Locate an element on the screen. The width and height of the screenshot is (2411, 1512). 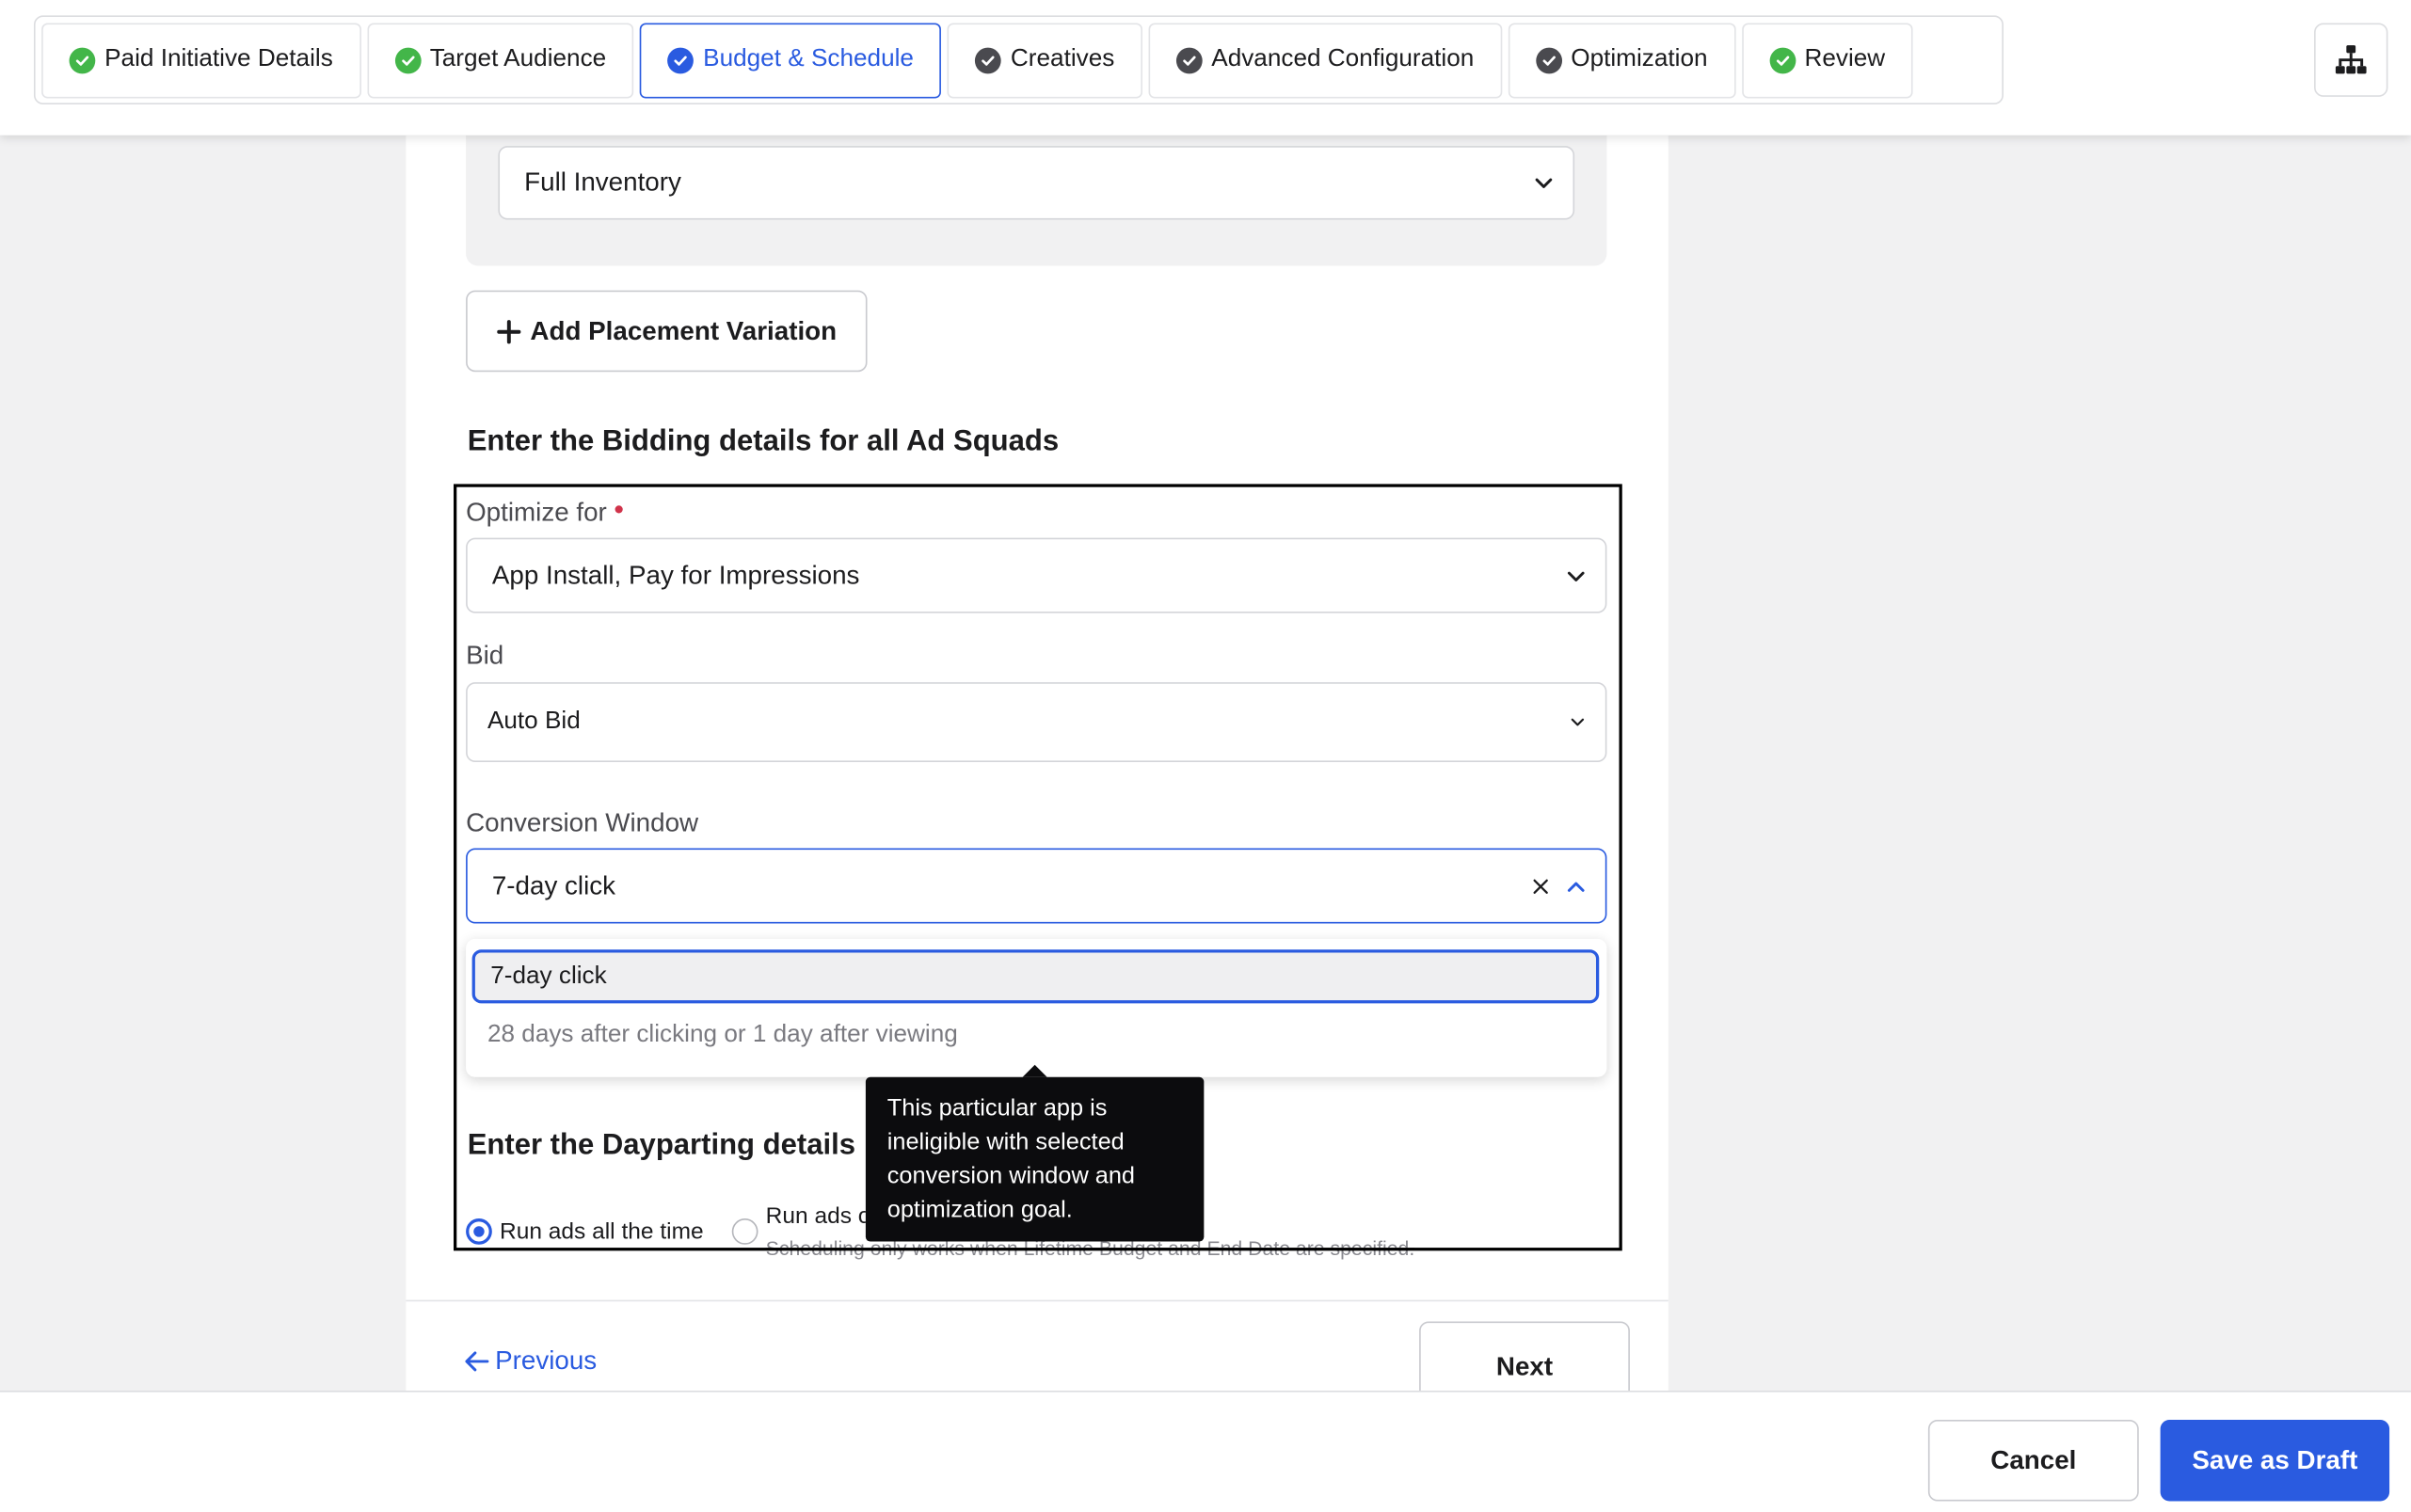
cancel-button: Cancel is located at coordinates (2033, 1460).